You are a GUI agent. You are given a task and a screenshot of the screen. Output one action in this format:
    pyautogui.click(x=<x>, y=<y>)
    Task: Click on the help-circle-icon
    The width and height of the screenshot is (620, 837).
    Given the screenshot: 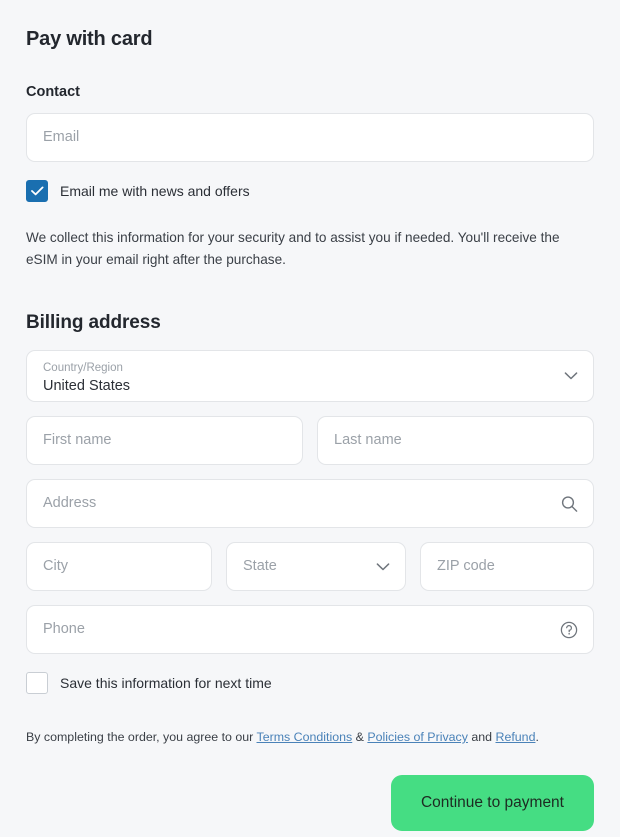 What is the action you would take?
    pyautogui.click(x=569, y=630)
    